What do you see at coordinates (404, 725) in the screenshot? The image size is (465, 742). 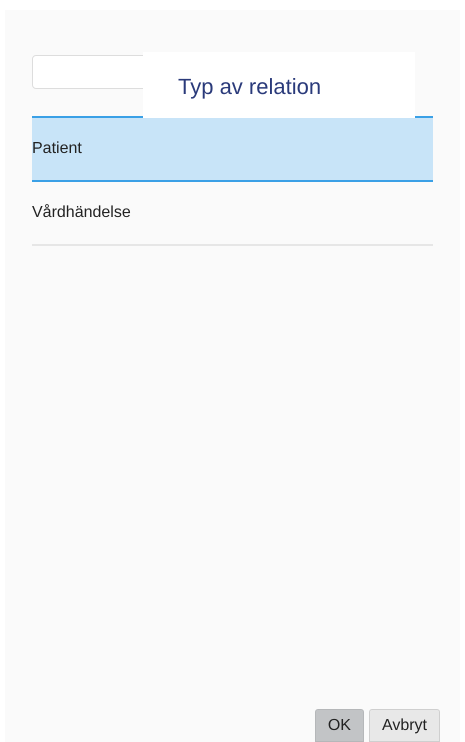 I see `dialog-button: Avbryt` at bounding box center [404, 725].